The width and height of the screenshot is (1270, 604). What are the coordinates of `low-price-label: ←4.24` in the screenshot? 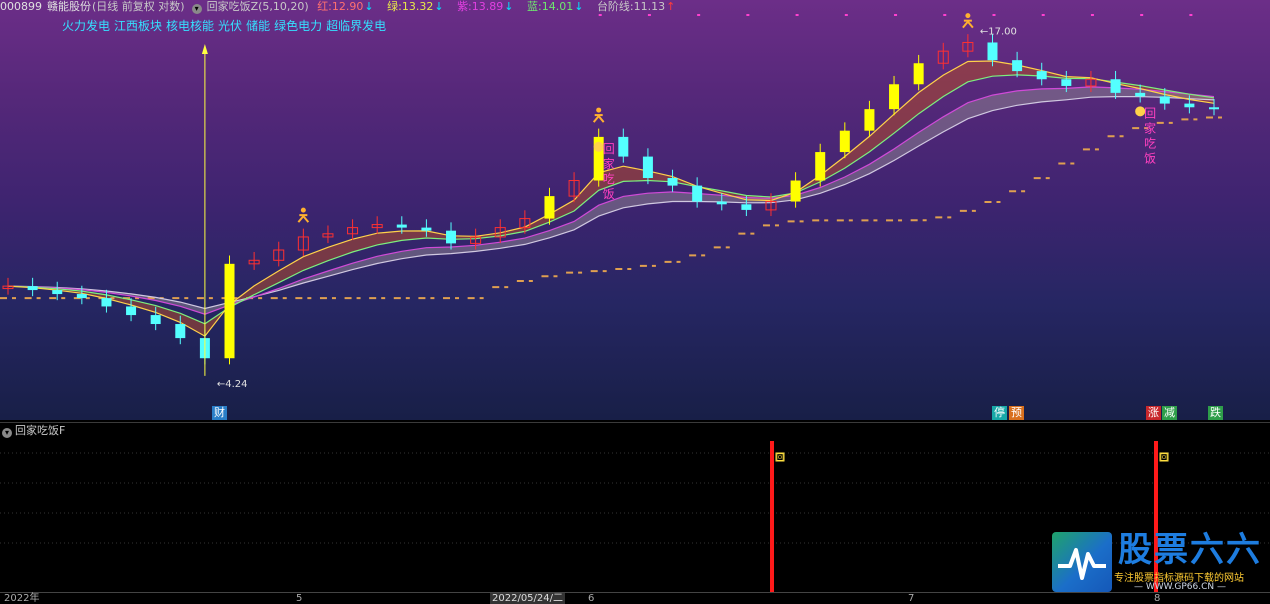 It's located at (232, 384).